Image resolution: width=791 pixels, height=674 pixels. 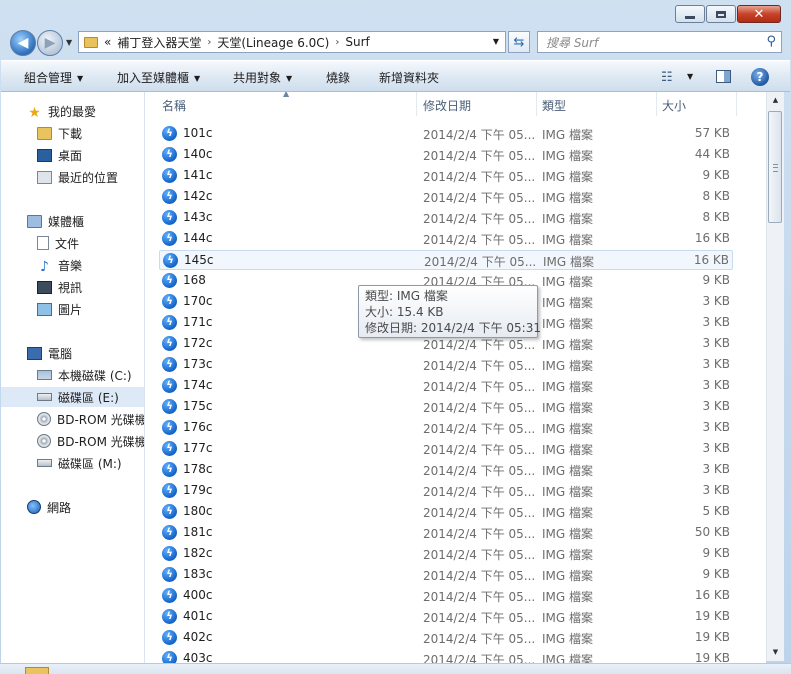 I want to click on file-name: 183c, so click(x=198, y=574).